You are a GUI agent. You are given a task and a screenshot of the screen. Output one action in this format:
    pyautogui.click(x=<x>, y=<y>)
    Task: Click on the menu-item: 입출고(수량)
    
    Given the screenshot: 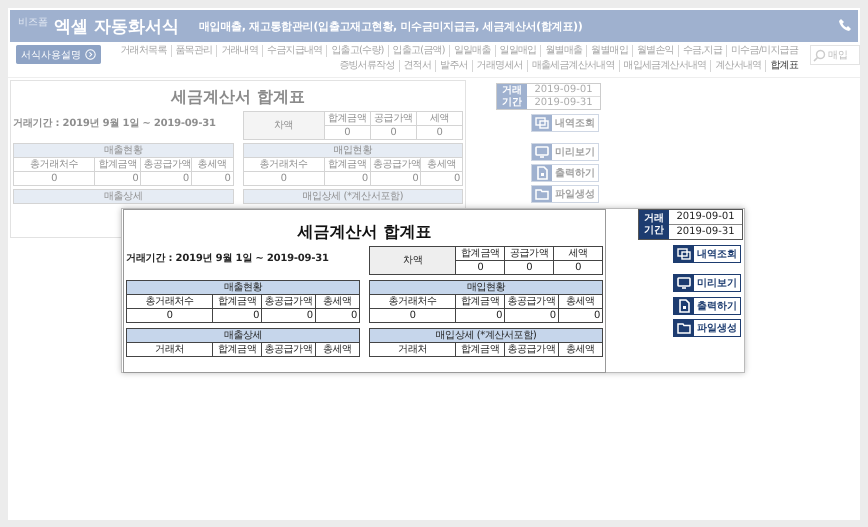 What is the action you would take?
    pyautogui.click(x=357, y=51)
    